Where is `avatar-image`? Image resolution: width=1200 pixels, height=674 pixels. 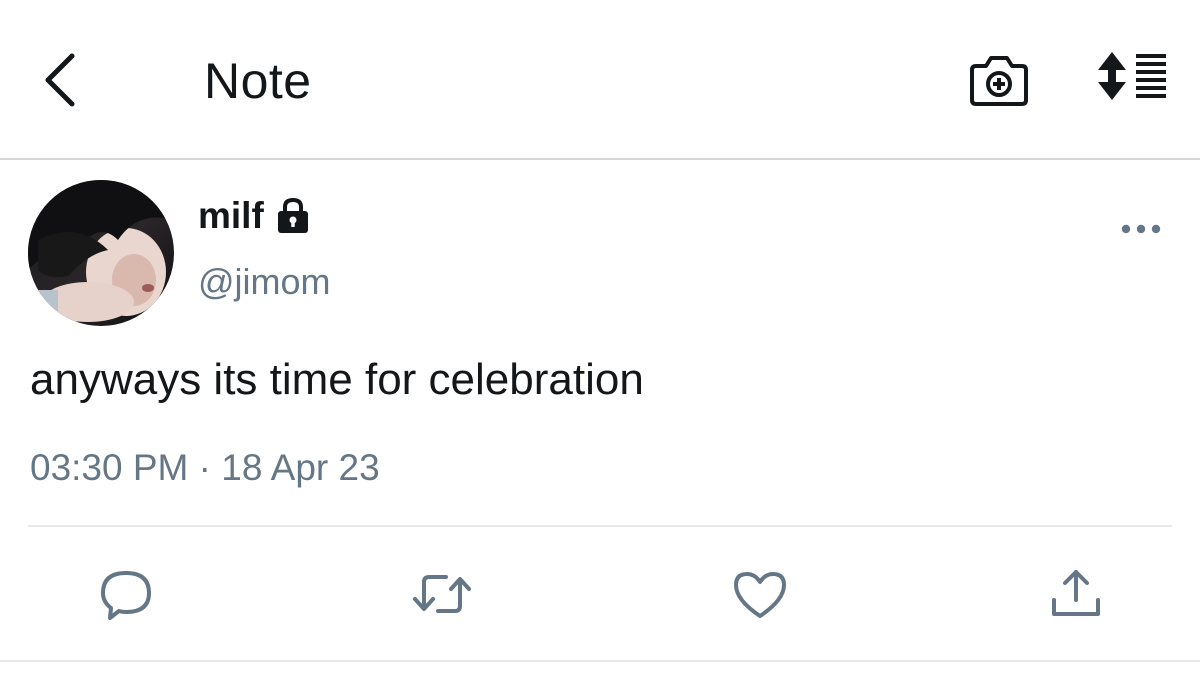 avatar-image is located at coordinates (101, 253).